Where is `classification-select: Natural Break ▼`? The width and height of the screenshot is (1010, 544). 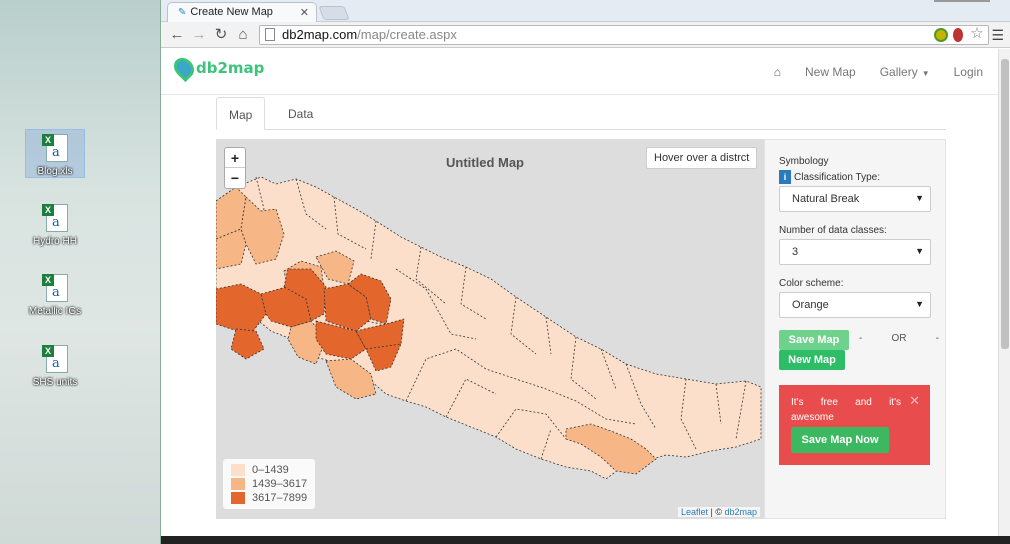
classification-select: Natural Break ▼ is located at coordinates (855, 199).